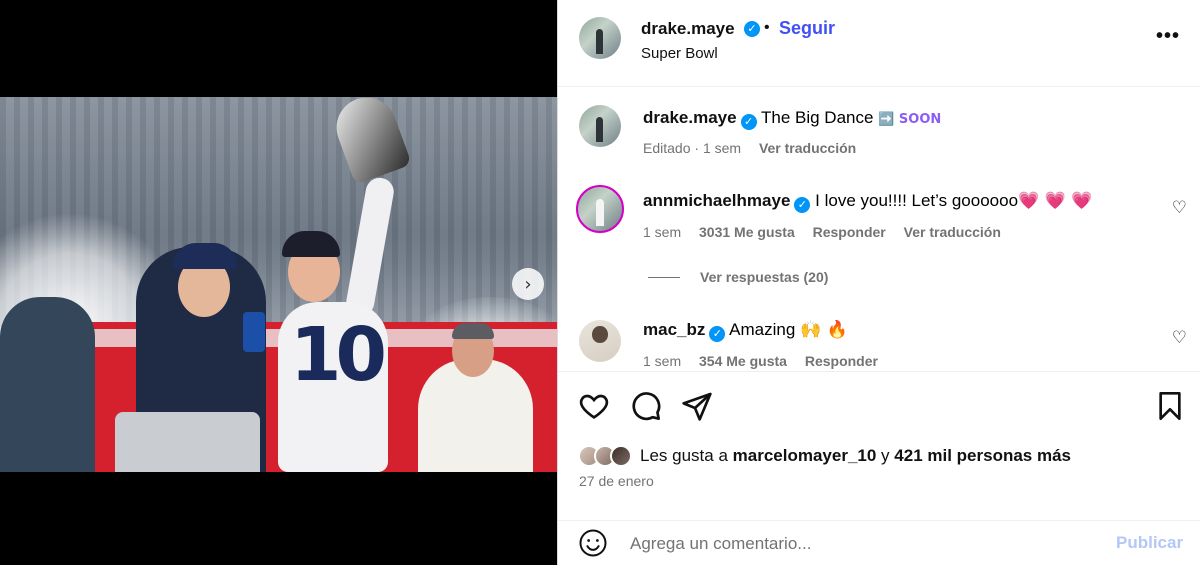 This screenshot has height=565, width=1200. Describe the element at coordinates (528, 284) in the screenshot. I see `chevron-right-icon: ›` at that location.